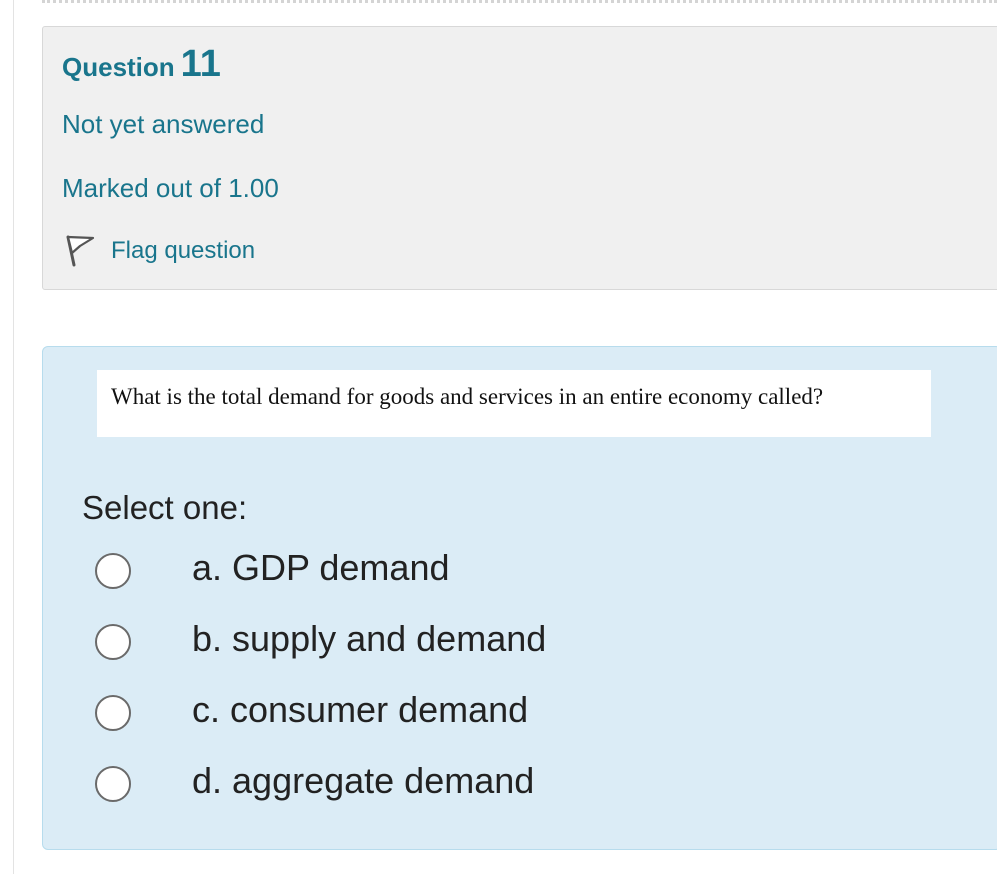 The width and height of the screenshot is (997, 874). Describe the element at coordinates (113, 642) in the screenshot. I see `radio-button-b` at that location.